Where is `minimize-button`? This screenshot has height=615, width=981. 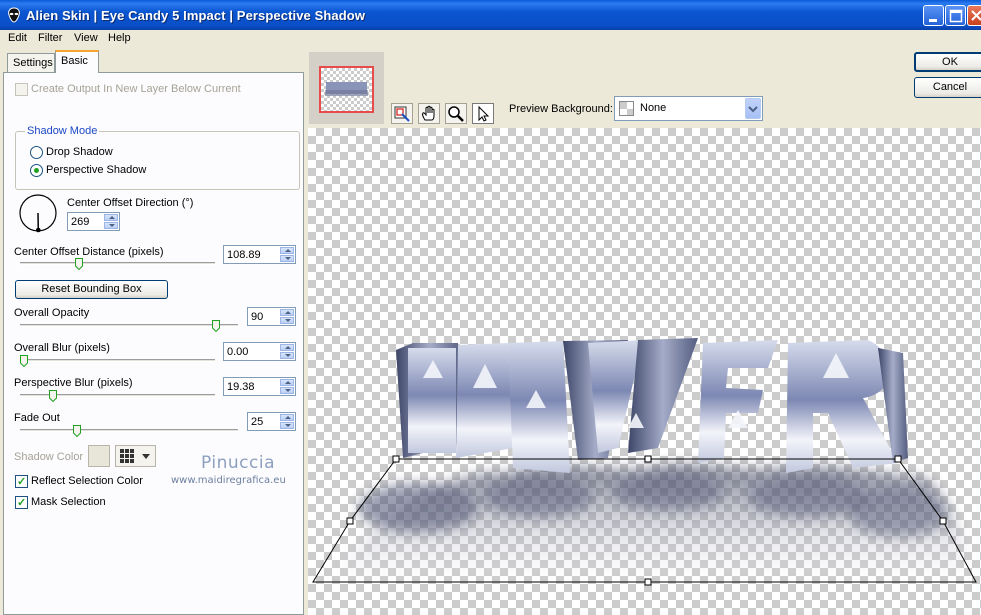 minimize-button is located at coordinates (933, 15).